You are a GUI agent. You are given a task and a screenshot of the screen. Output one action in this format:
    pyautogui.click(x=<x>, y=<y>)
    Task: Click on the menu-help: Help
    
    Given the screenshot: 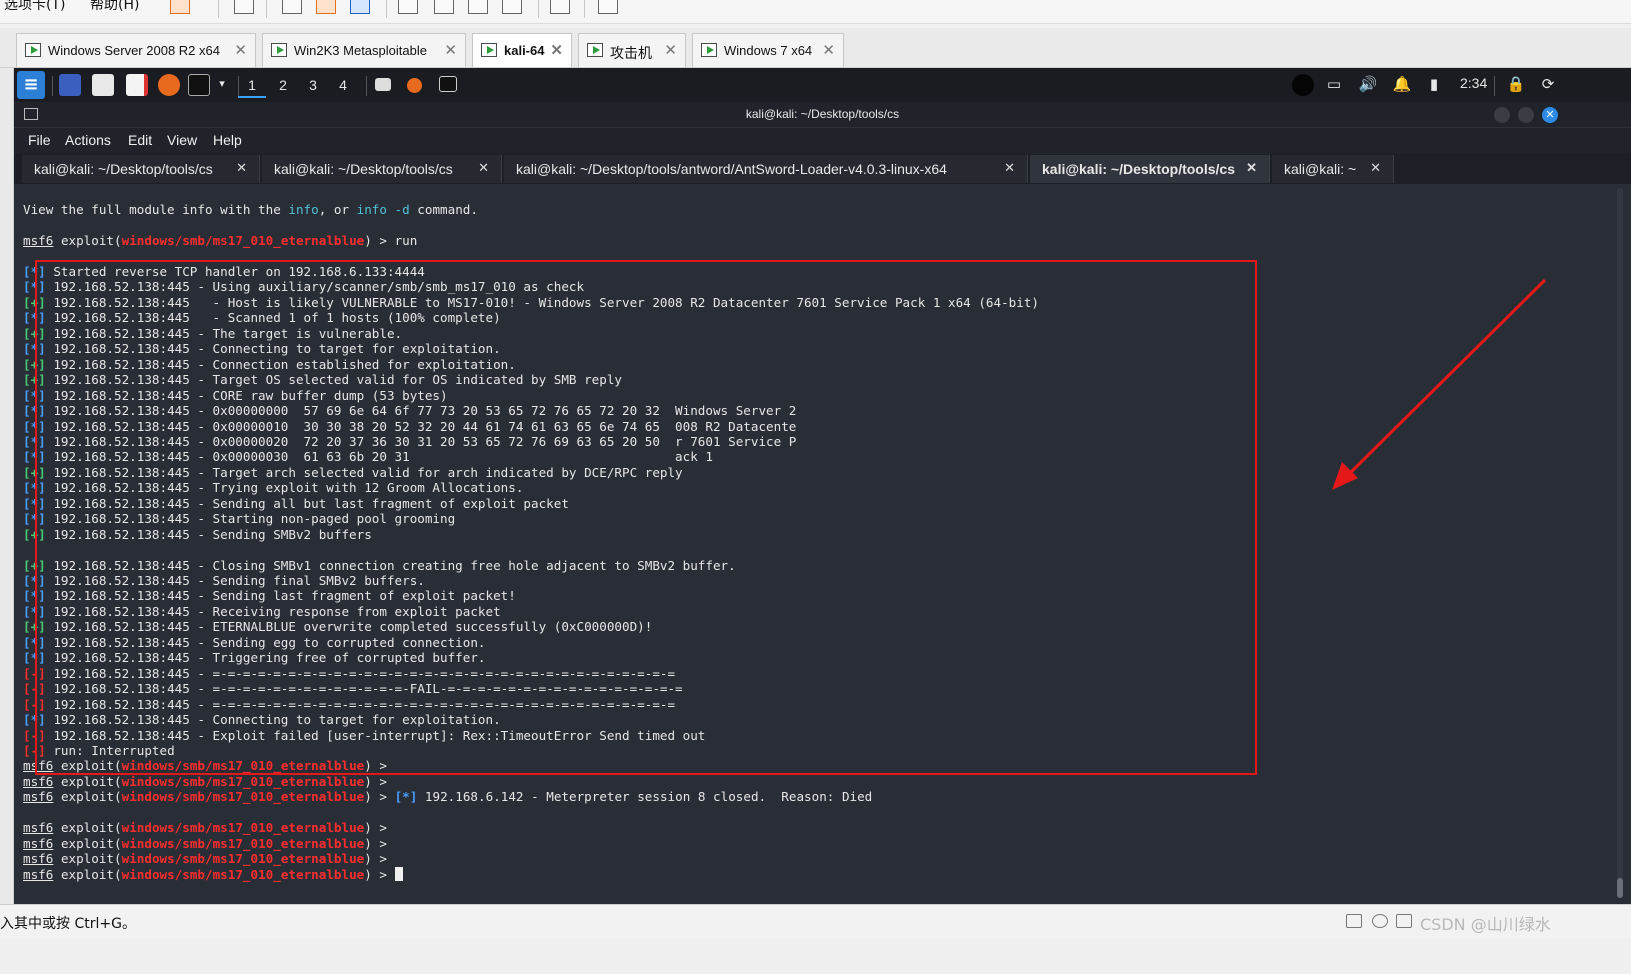 What is the action you would take?
    pyautogui.click(x=227, y=140)
    